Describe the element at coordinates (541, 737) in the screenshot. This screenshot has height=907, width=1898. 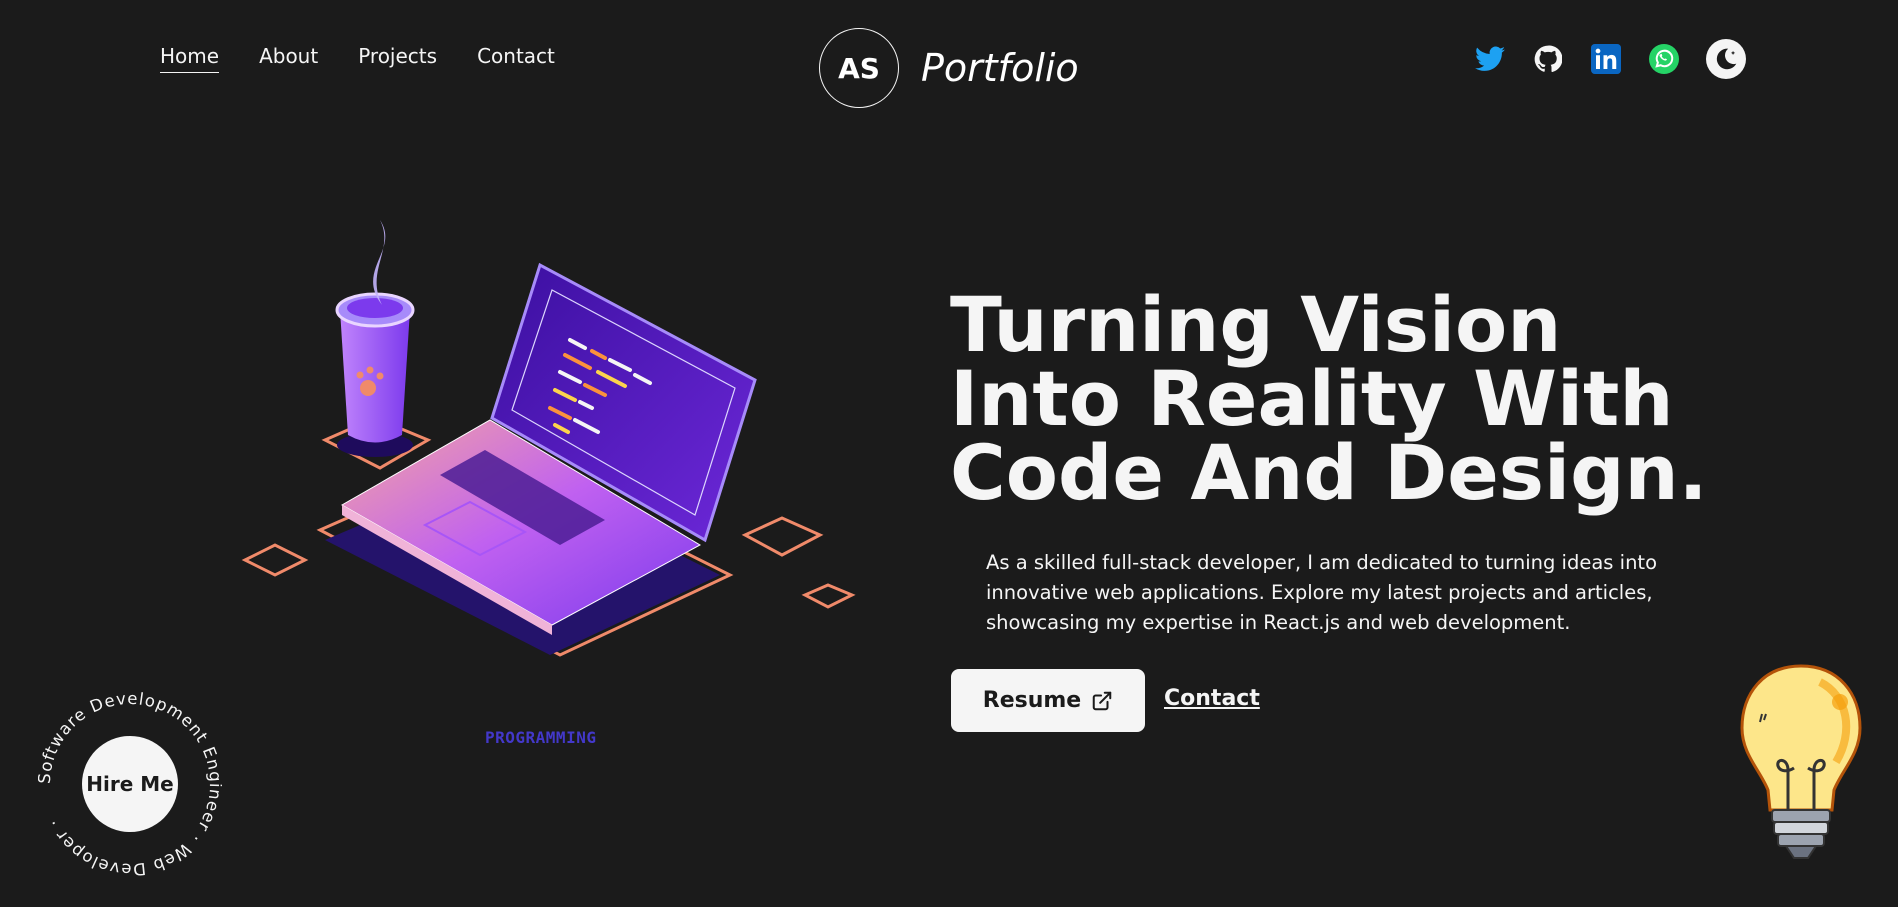
I see `illustration-caption: PROGRAMMING` at that location.